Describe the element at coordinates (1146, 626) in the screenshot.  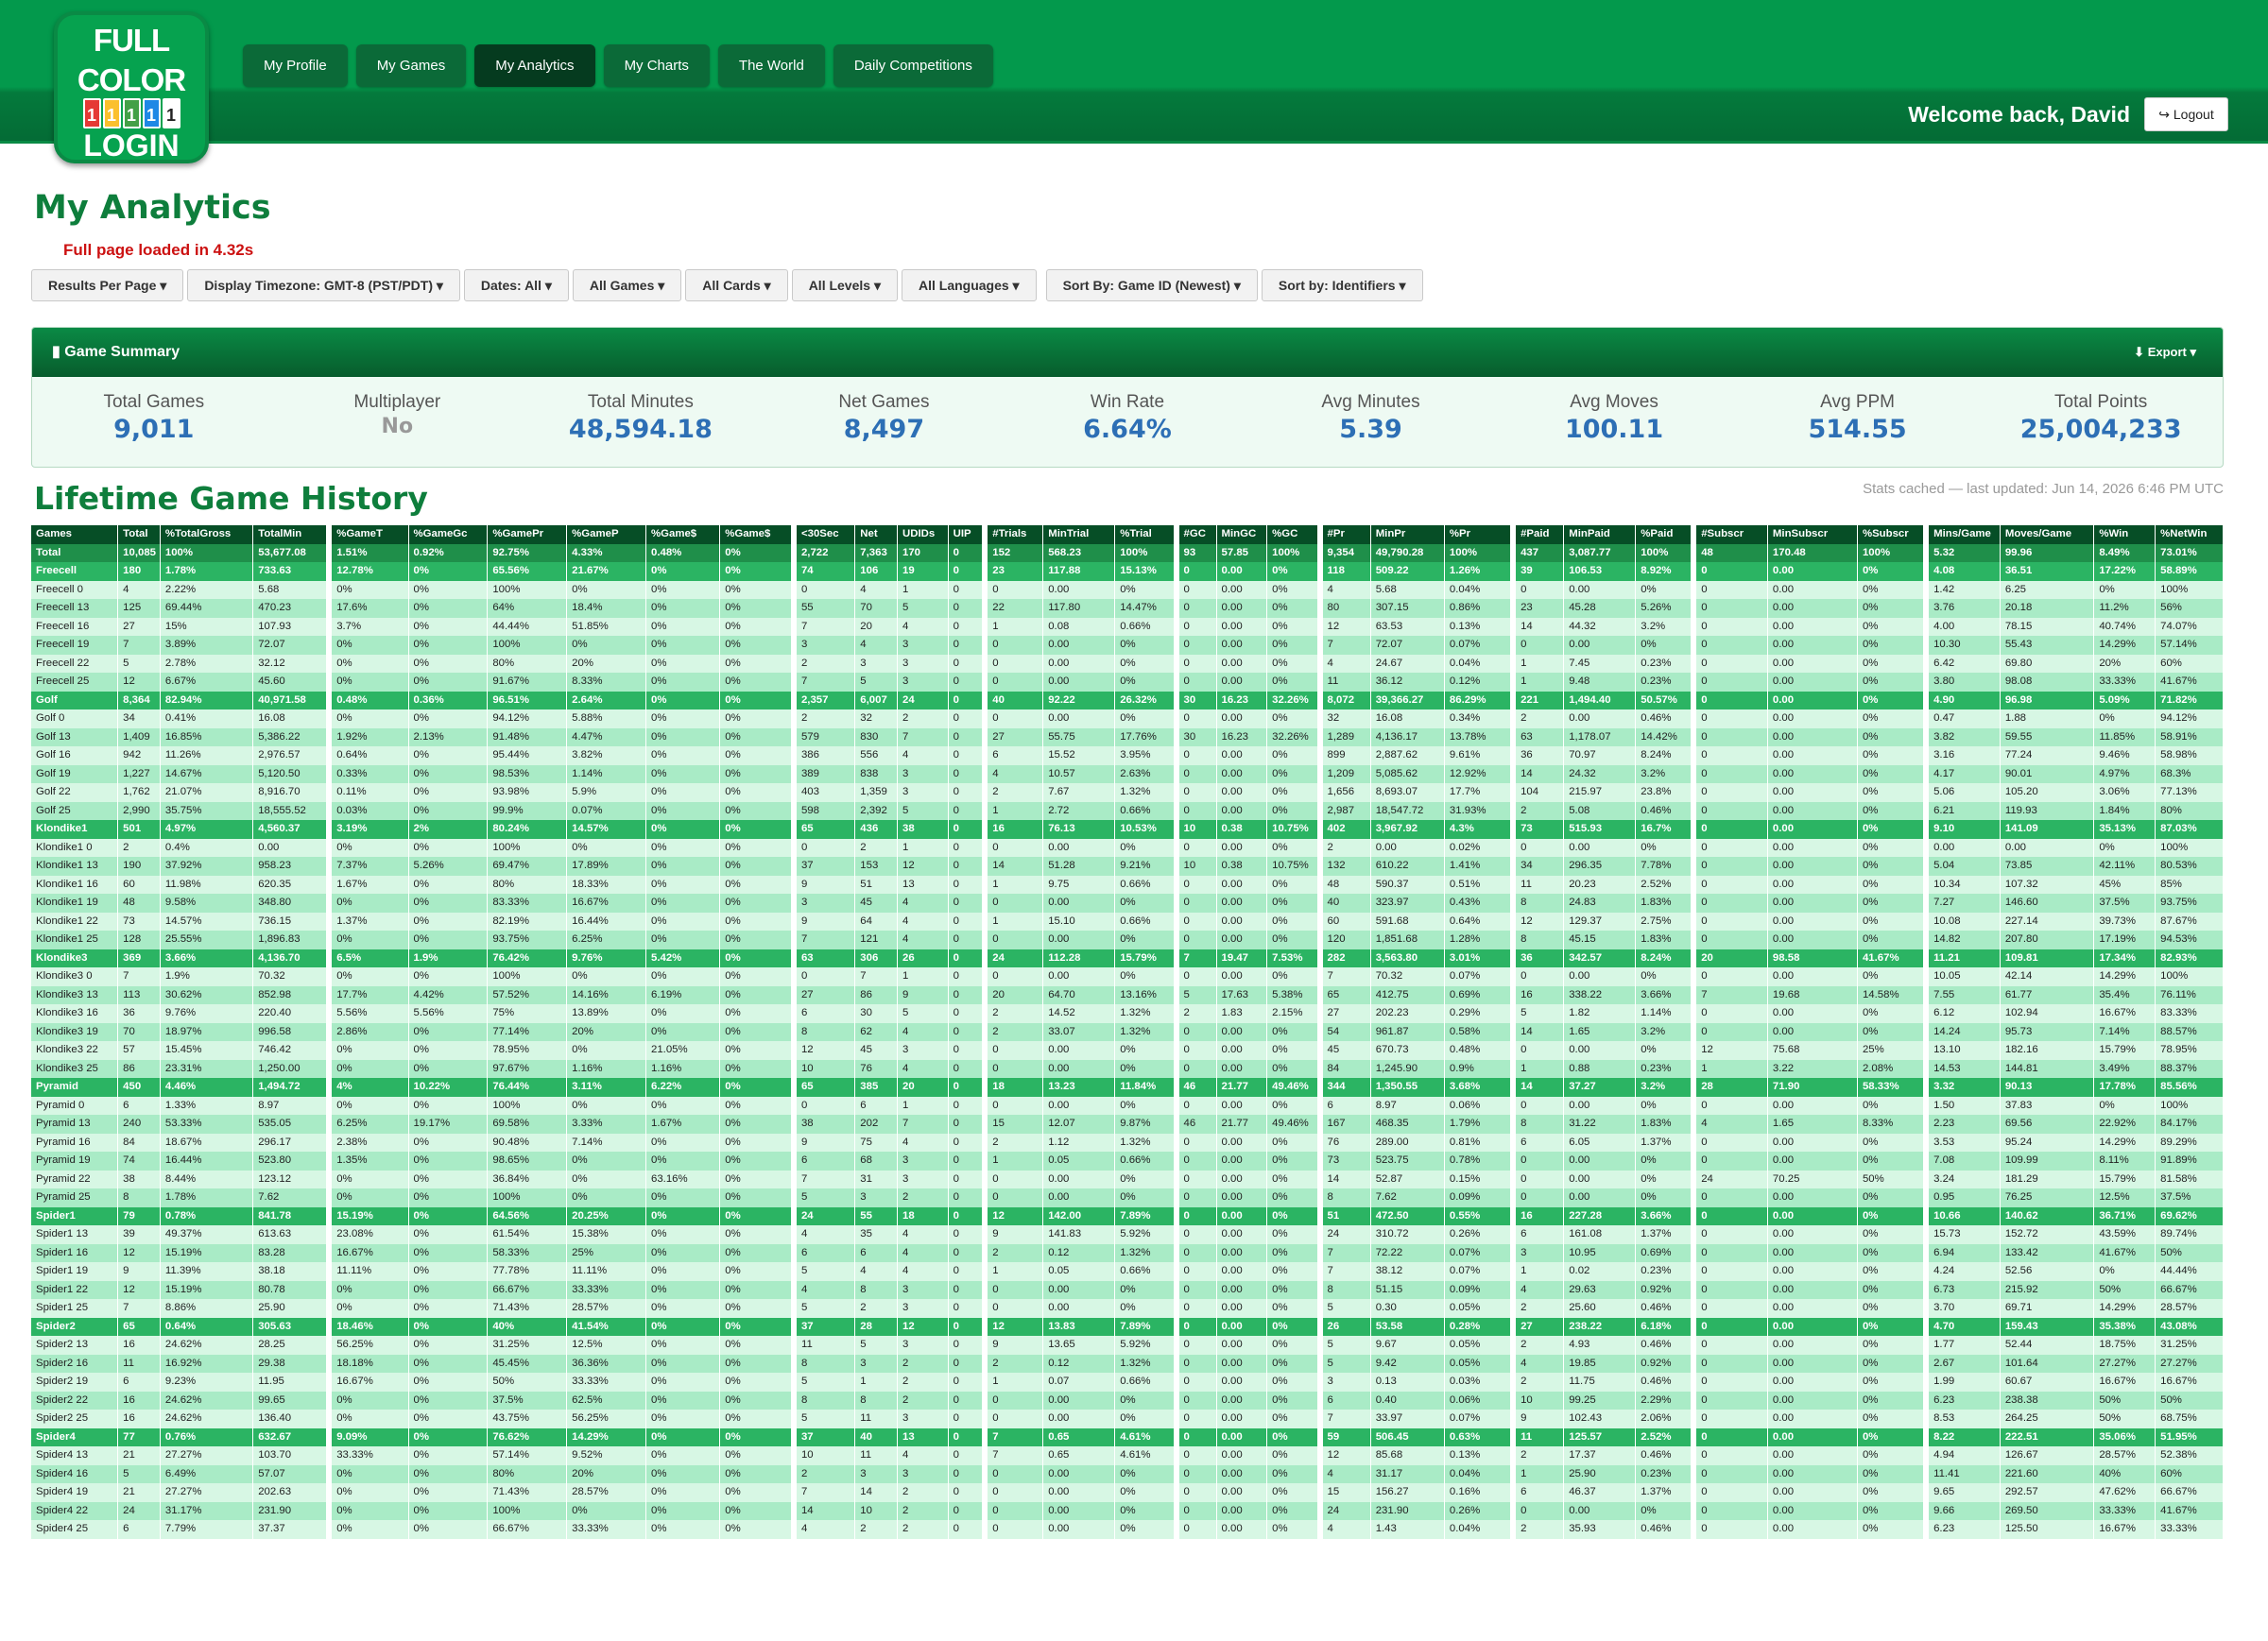
I see `table-cell: 0.66%` at that location.